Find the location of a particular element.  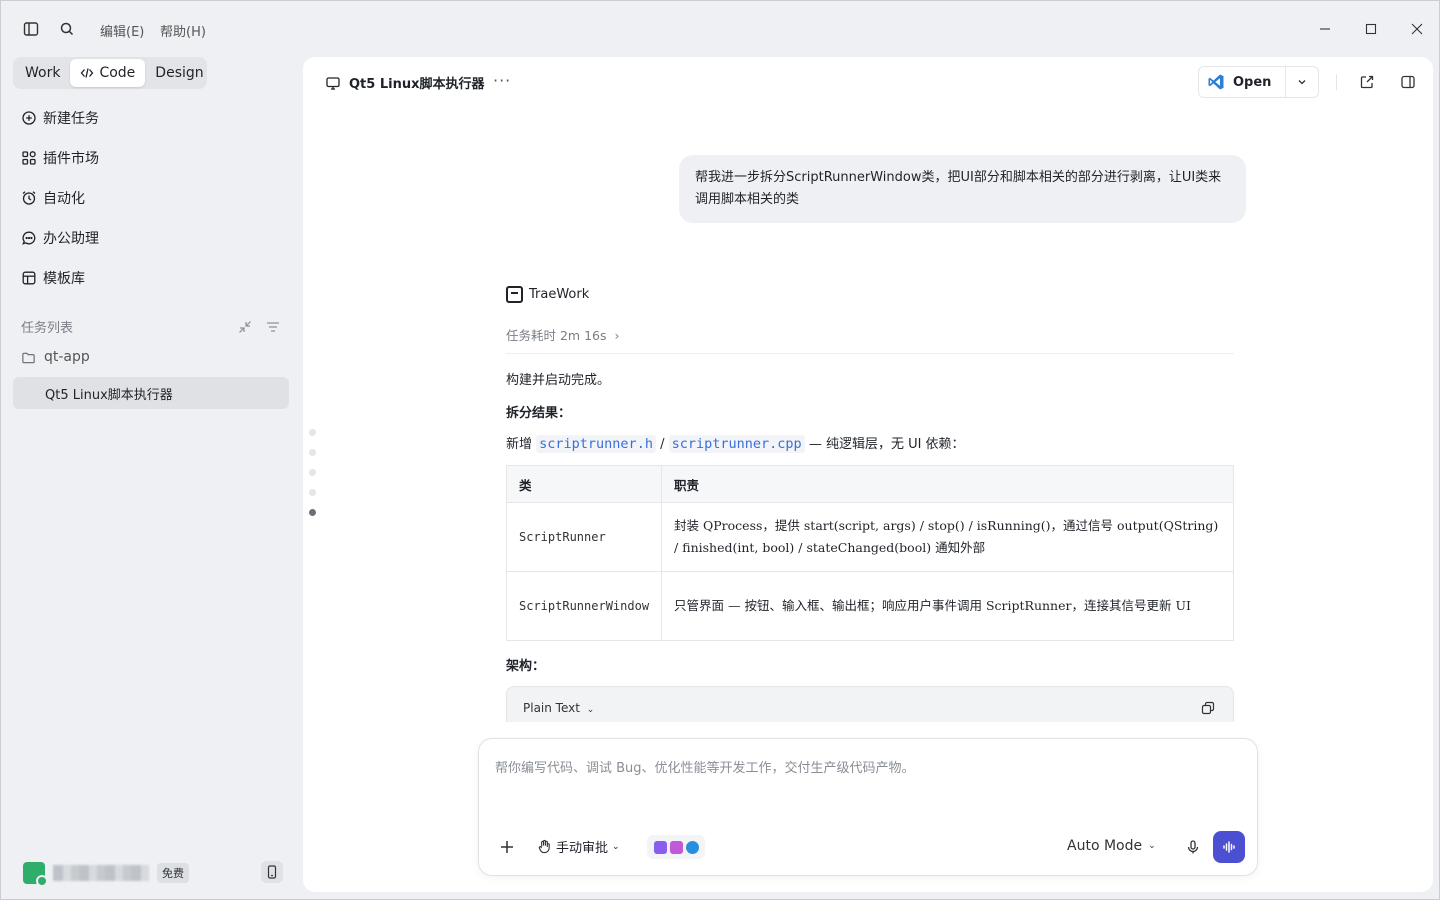

code-language-selector: Plain Text ⌄ is located at coordinates (558, 708).